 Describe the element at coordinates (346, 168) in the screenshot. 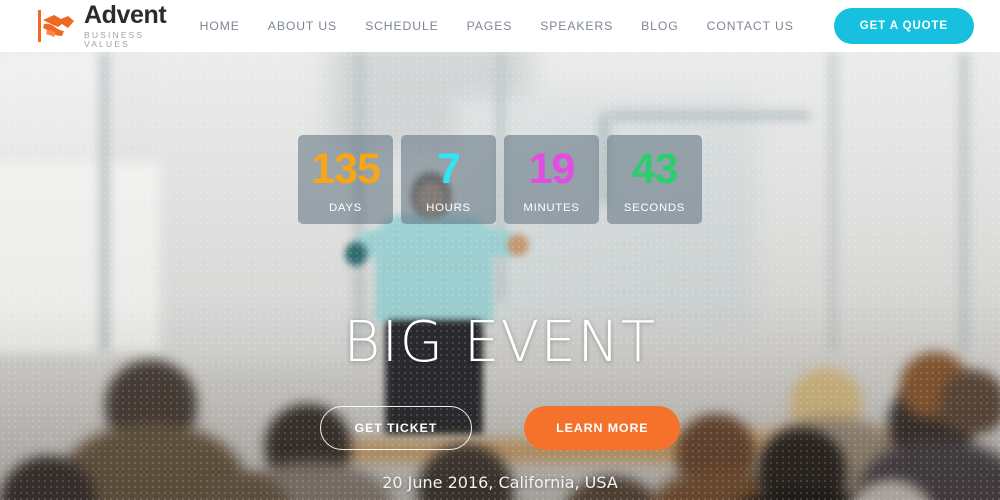

I see `countdown-days-value: 135` at that location.